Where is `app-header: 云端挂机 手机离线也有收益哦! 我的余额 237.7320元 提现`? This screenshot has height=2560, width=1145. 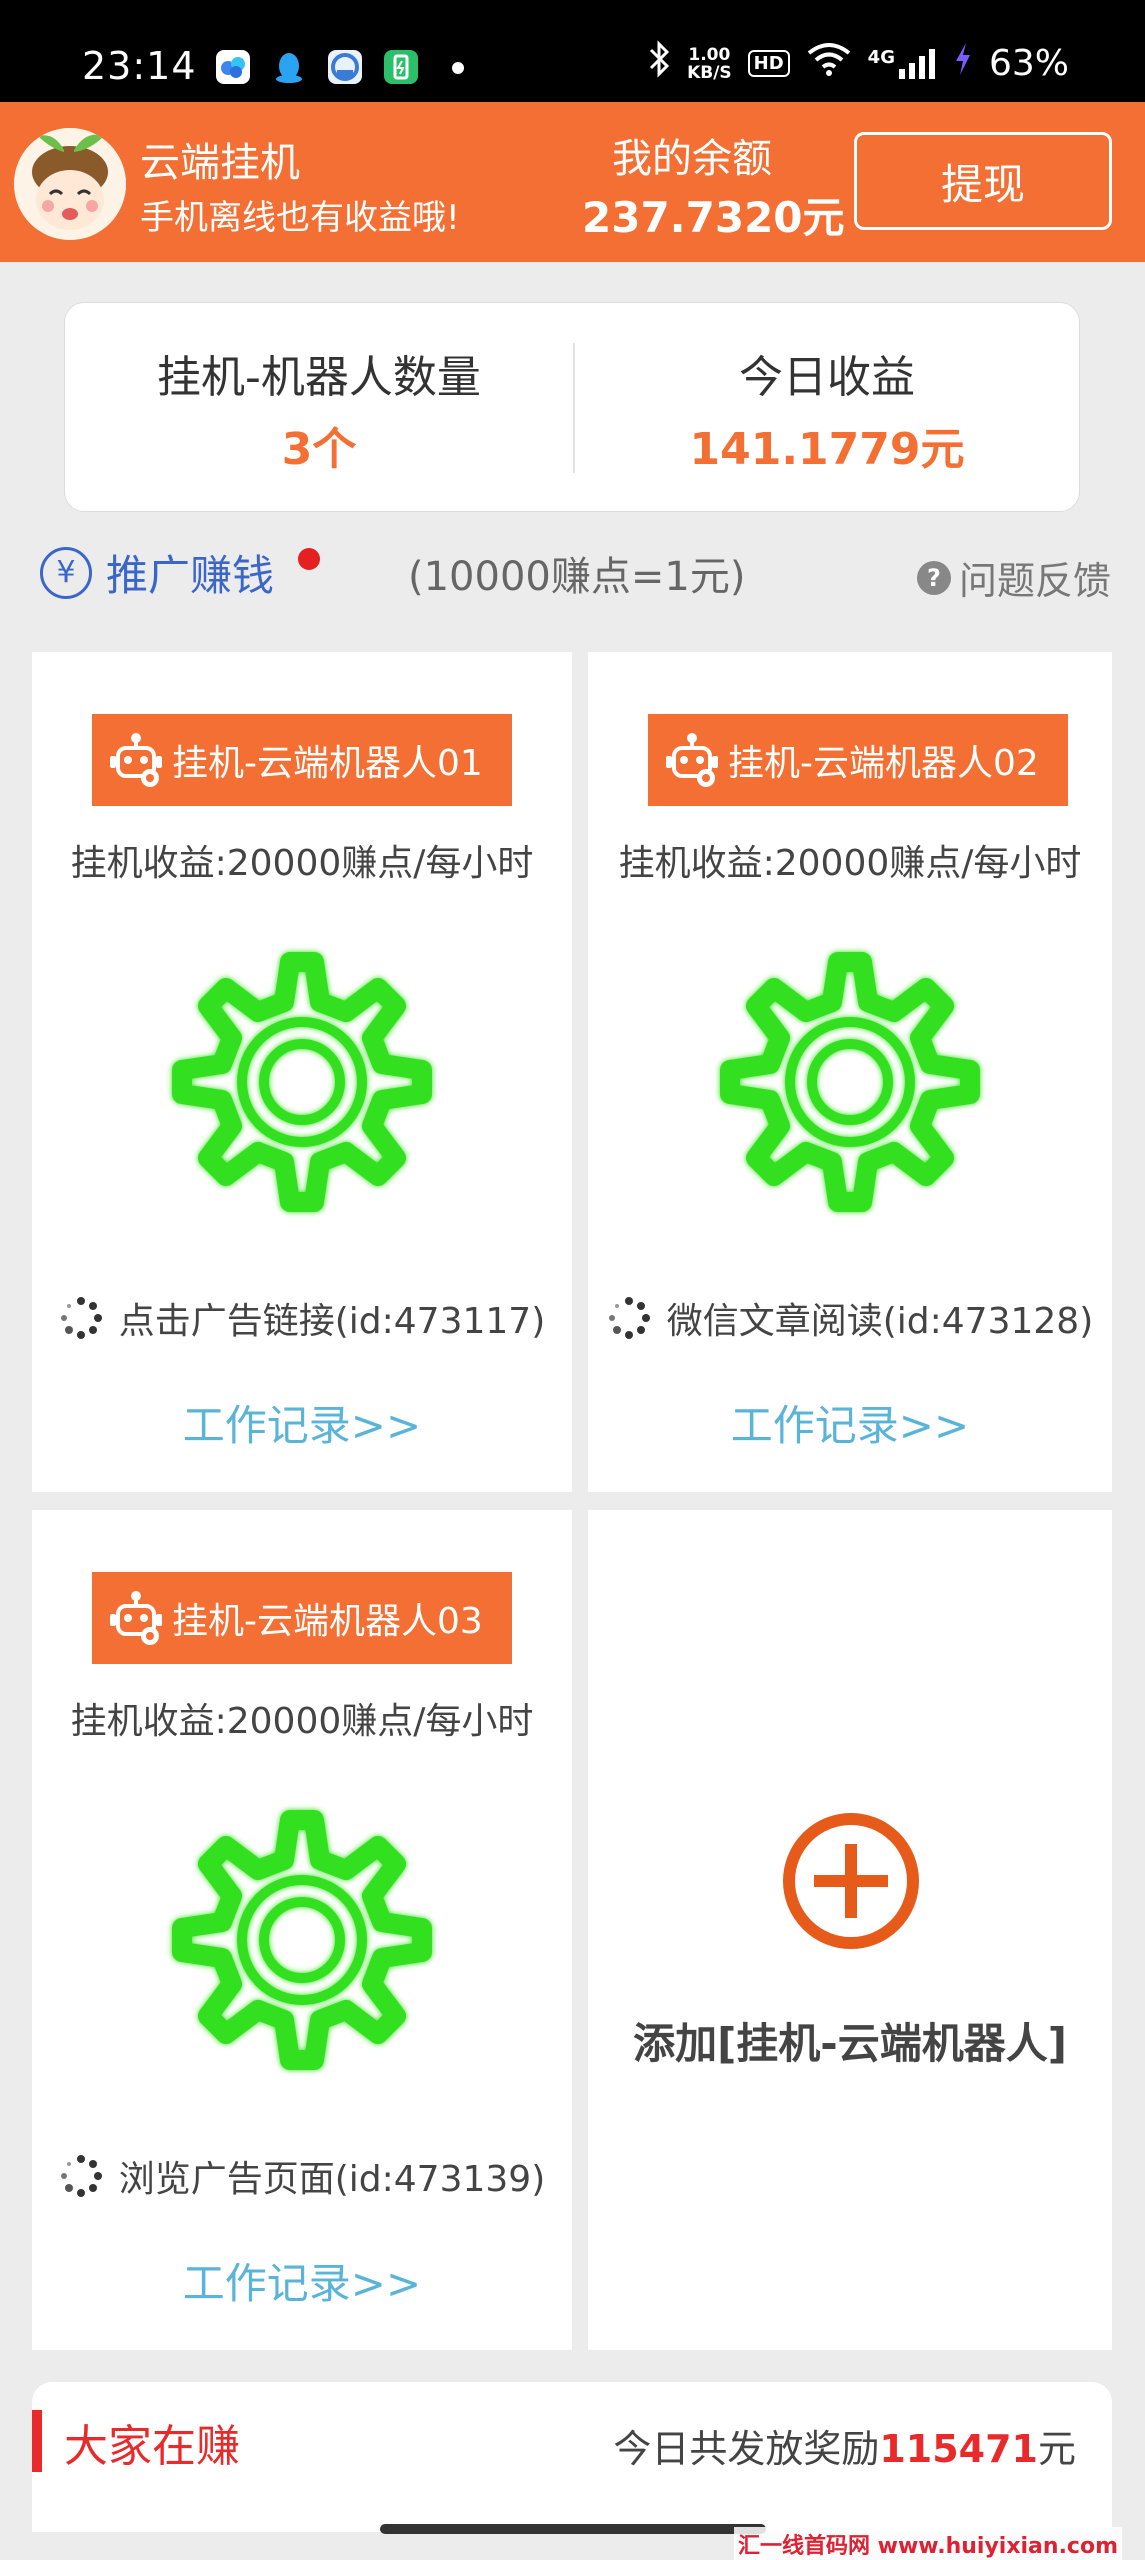 app-header: 云端挂机 手机离线也有收益哦! 我的余额 237.7320元 提现 is located at coordinates (572, 182).